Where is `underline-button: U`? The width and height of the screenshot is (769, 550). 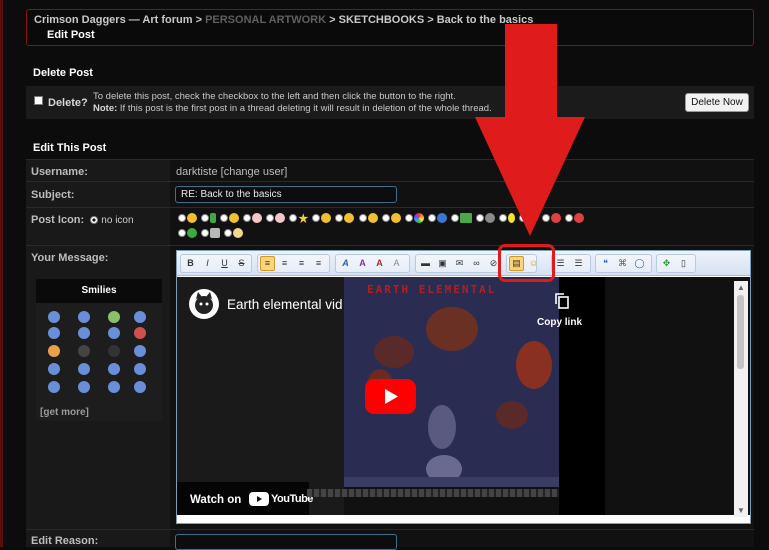
underline-button: U is located at coordinates (224, 263).